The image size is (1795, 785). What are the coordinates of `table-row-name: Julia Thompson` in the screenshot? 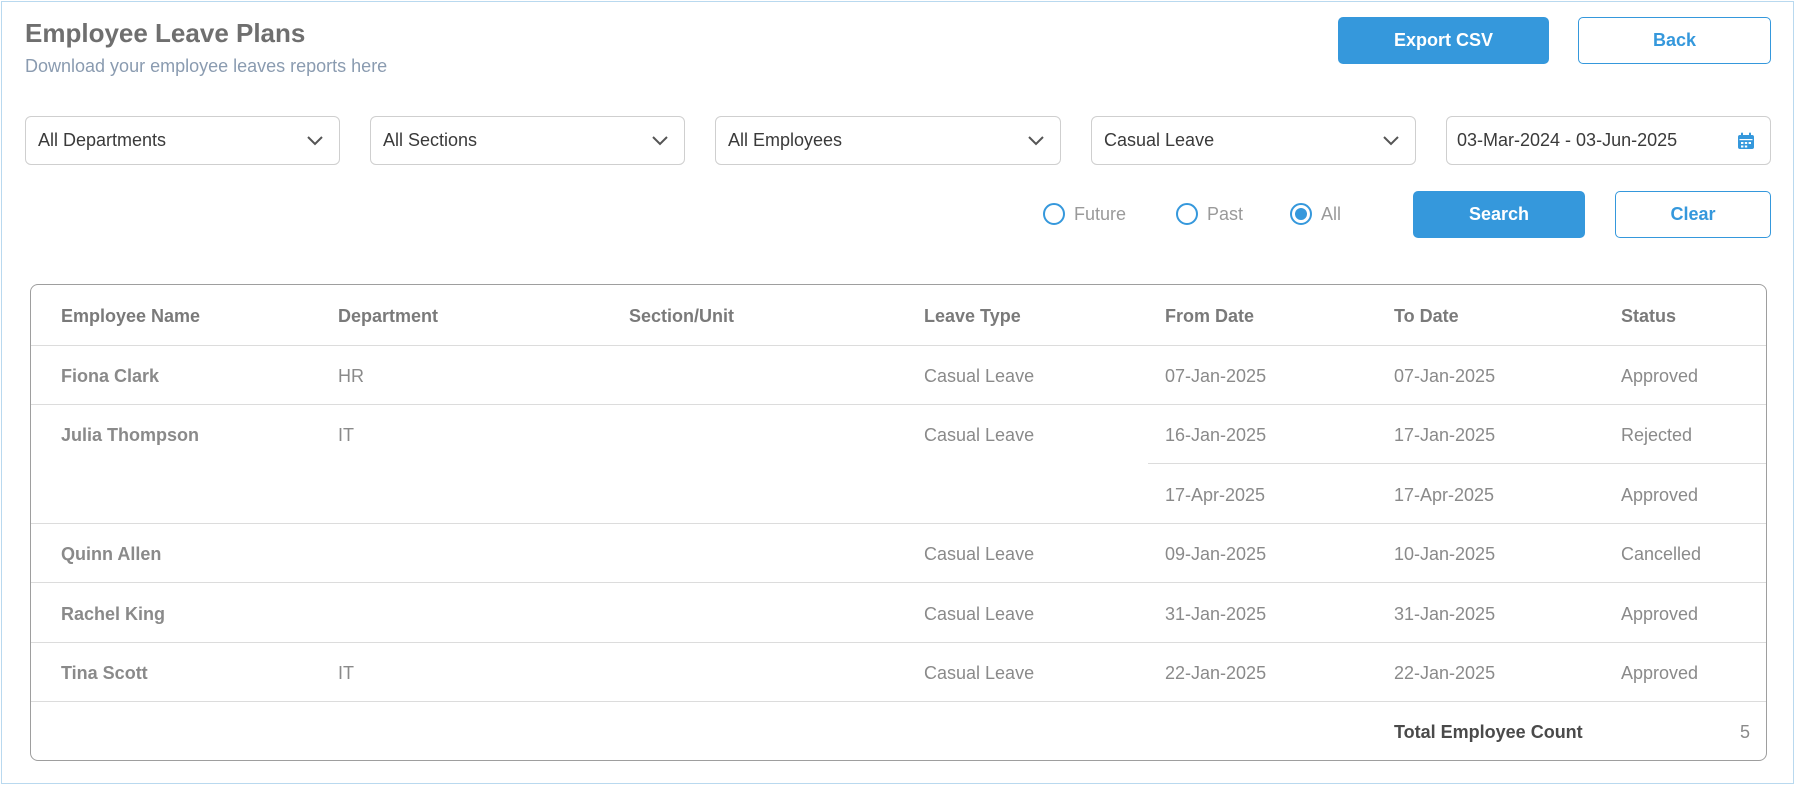 It's located at (130, 435).